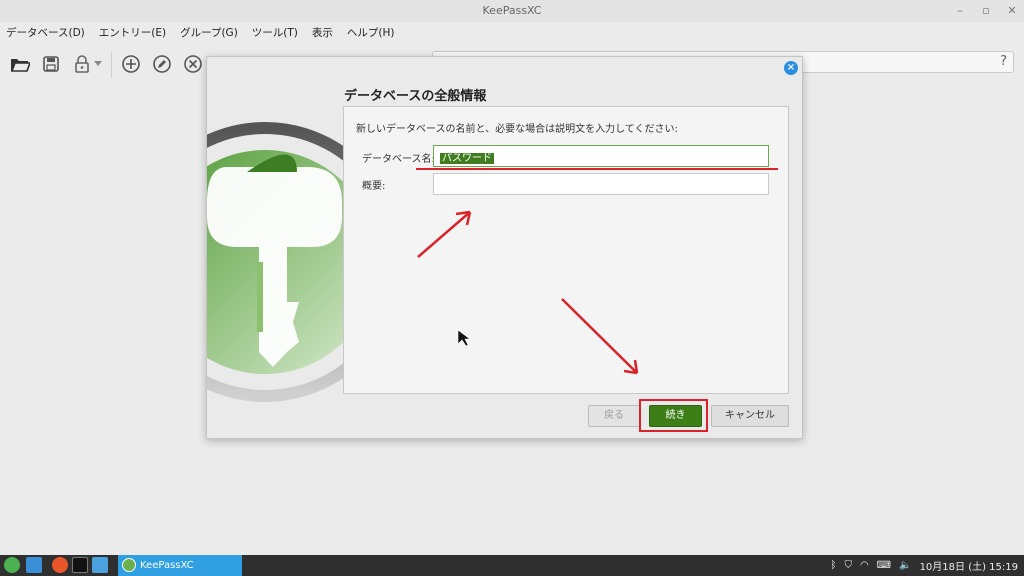 The width and height of the screenshot is (1024, 576). I want to click on edit-entry-icon, so click(162, 64).